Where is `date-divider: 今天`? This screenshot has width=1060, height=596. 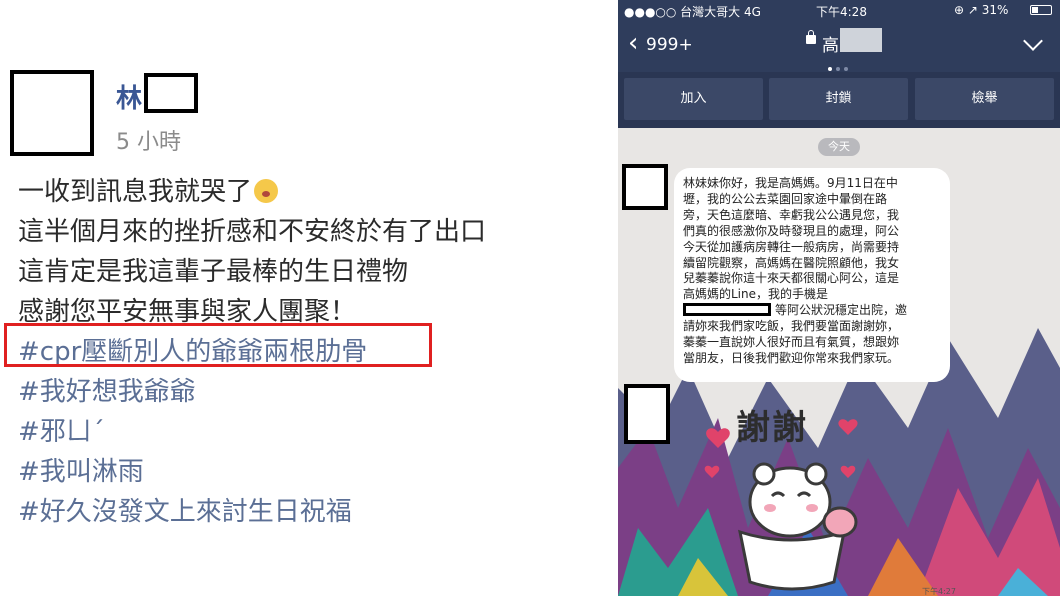 date-divider: 今天 is located at coordinates (839, 147).